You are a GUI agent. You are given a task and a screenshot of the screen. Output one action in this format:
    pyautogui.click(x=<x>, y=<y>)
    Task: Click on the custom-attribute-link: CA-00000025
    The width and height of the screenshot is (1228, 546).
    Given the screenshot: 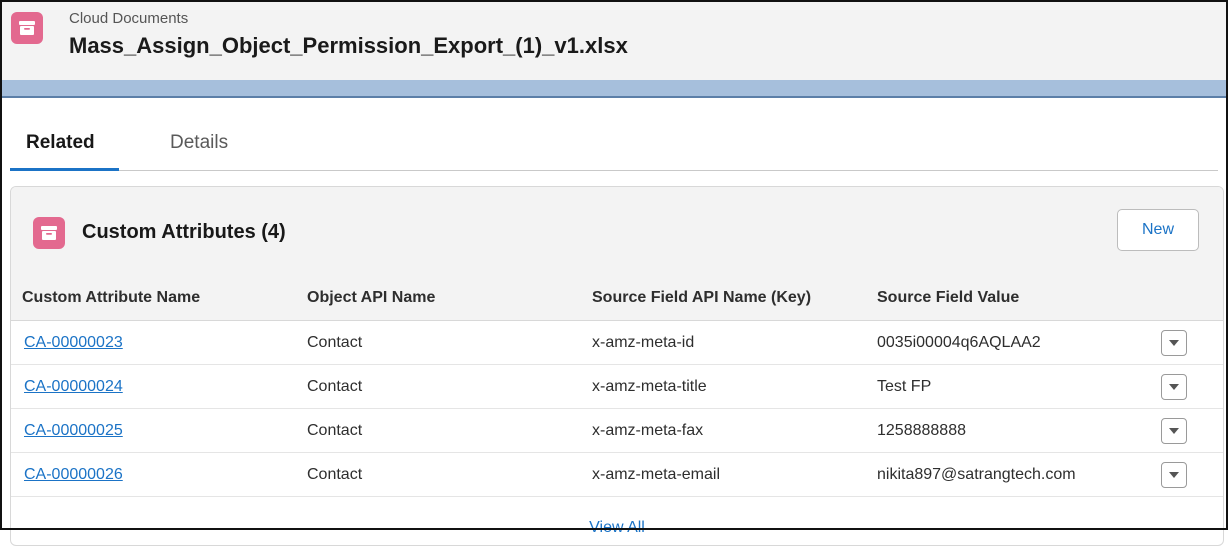 What is the action you would take?
    pyautogui.click(x=73, y=431)
    